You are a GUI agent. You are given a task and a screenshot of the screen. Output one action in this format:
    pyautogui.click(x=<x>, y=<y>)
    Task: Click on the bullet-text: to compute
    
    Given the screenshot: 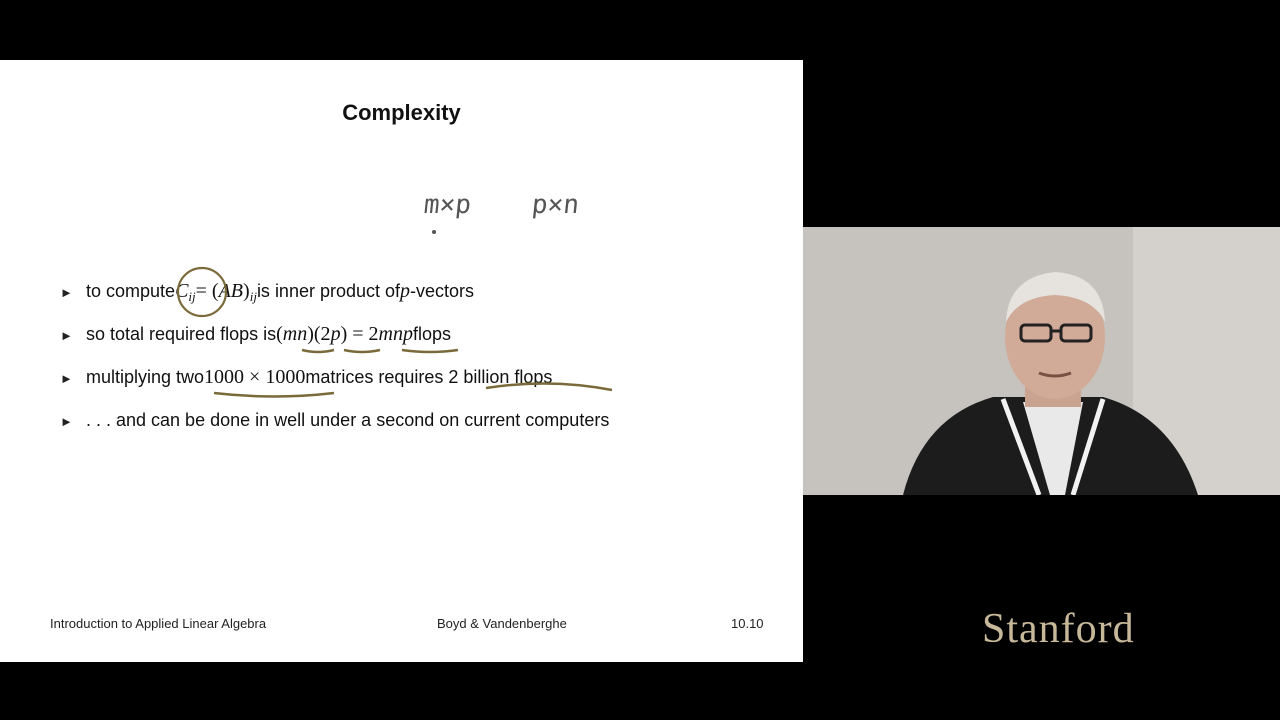 What is the action you would take?
    pyautogui.click(x=131, y=291)
    